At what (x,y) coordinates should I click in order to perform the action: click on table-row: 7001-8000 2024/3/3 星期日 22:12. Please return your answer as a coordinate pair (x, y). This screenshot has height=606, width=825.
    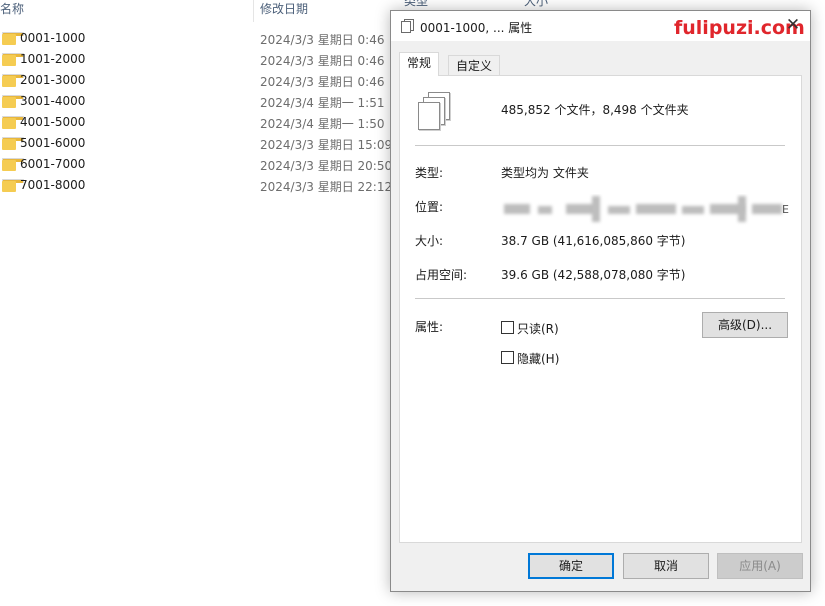
    Looking at the image, I should click on (196, 186).